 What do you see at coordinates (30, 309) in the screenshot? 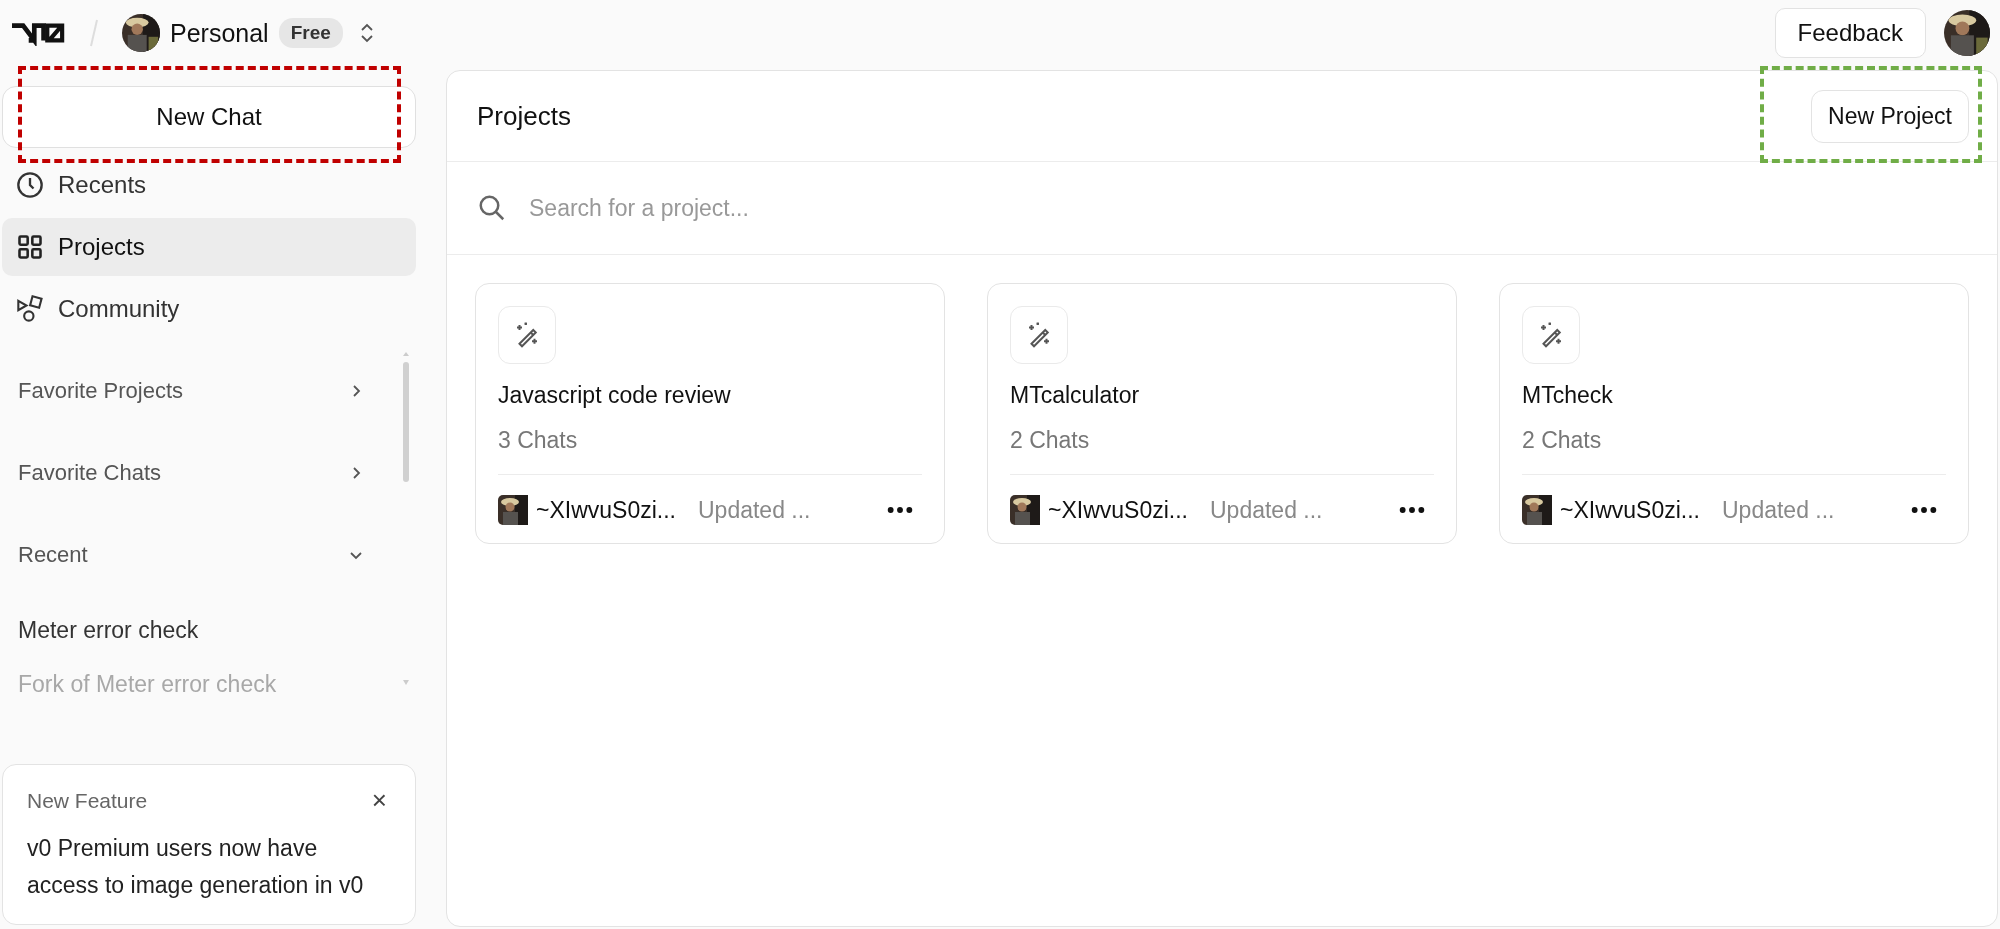
I see `shapes-icon` at bounding box center [30, 309].